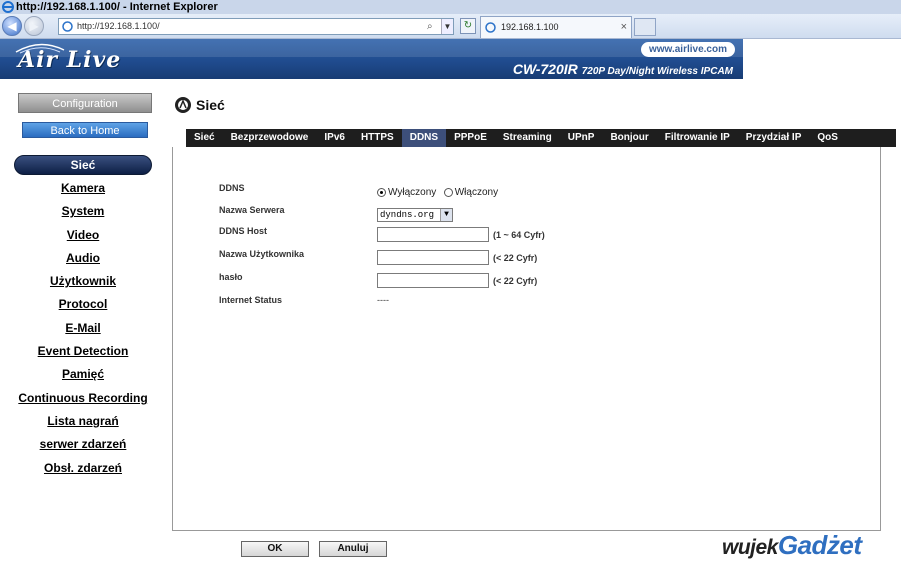 This screenshot has height=566, width=901. What do you see at coordinates (83, 423) in the screenshot?
I see `sidebar-item-lista-nagran: Lista nagrań` at bounding box center [83, 423].